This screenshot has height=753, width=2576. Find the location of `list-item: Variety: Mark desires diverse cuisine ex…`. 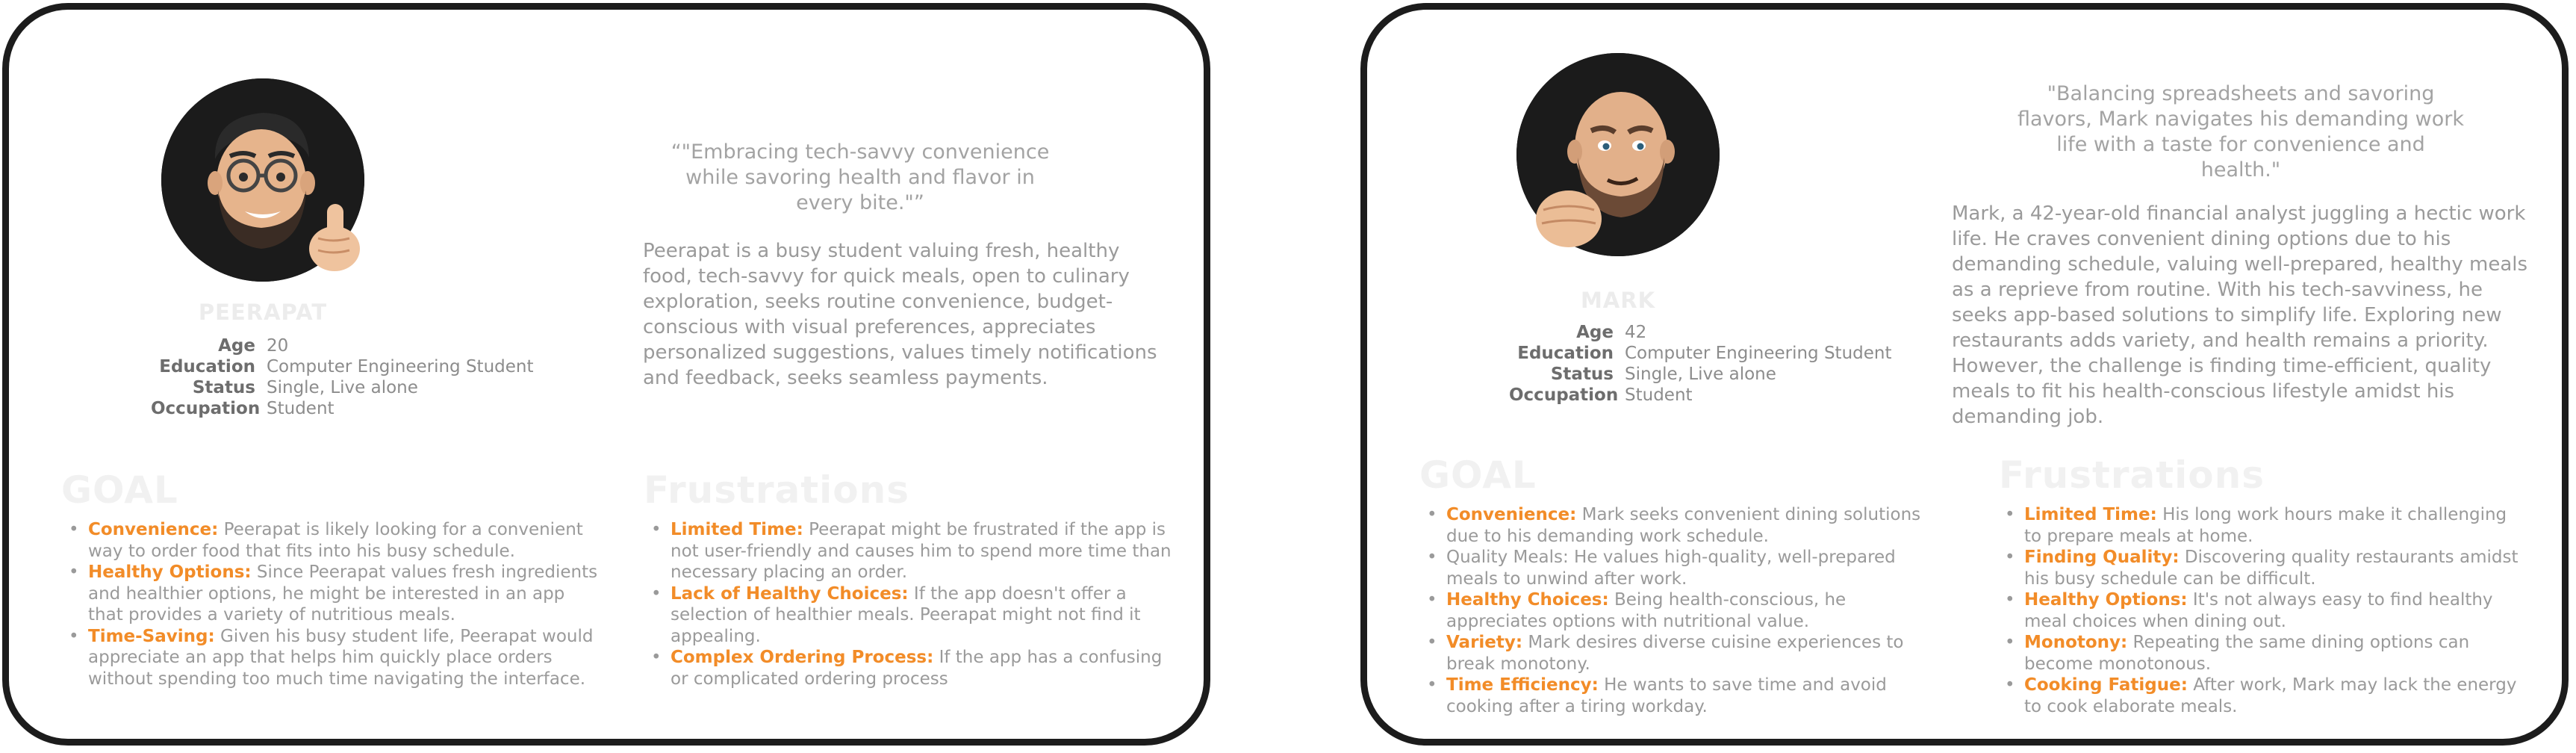

list-item: Variety: Mark desires diverse cuisine ex… is located at coordinates (1682, 653).